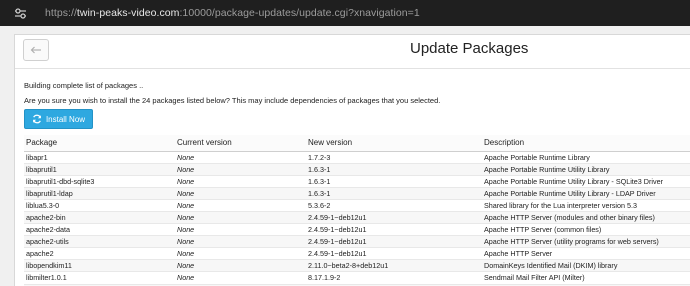  What do you see at coordinates (394, 157) in the screenshot?
I see `new-version-cell: 1.7.2-3` at bounding box center [394, 157].